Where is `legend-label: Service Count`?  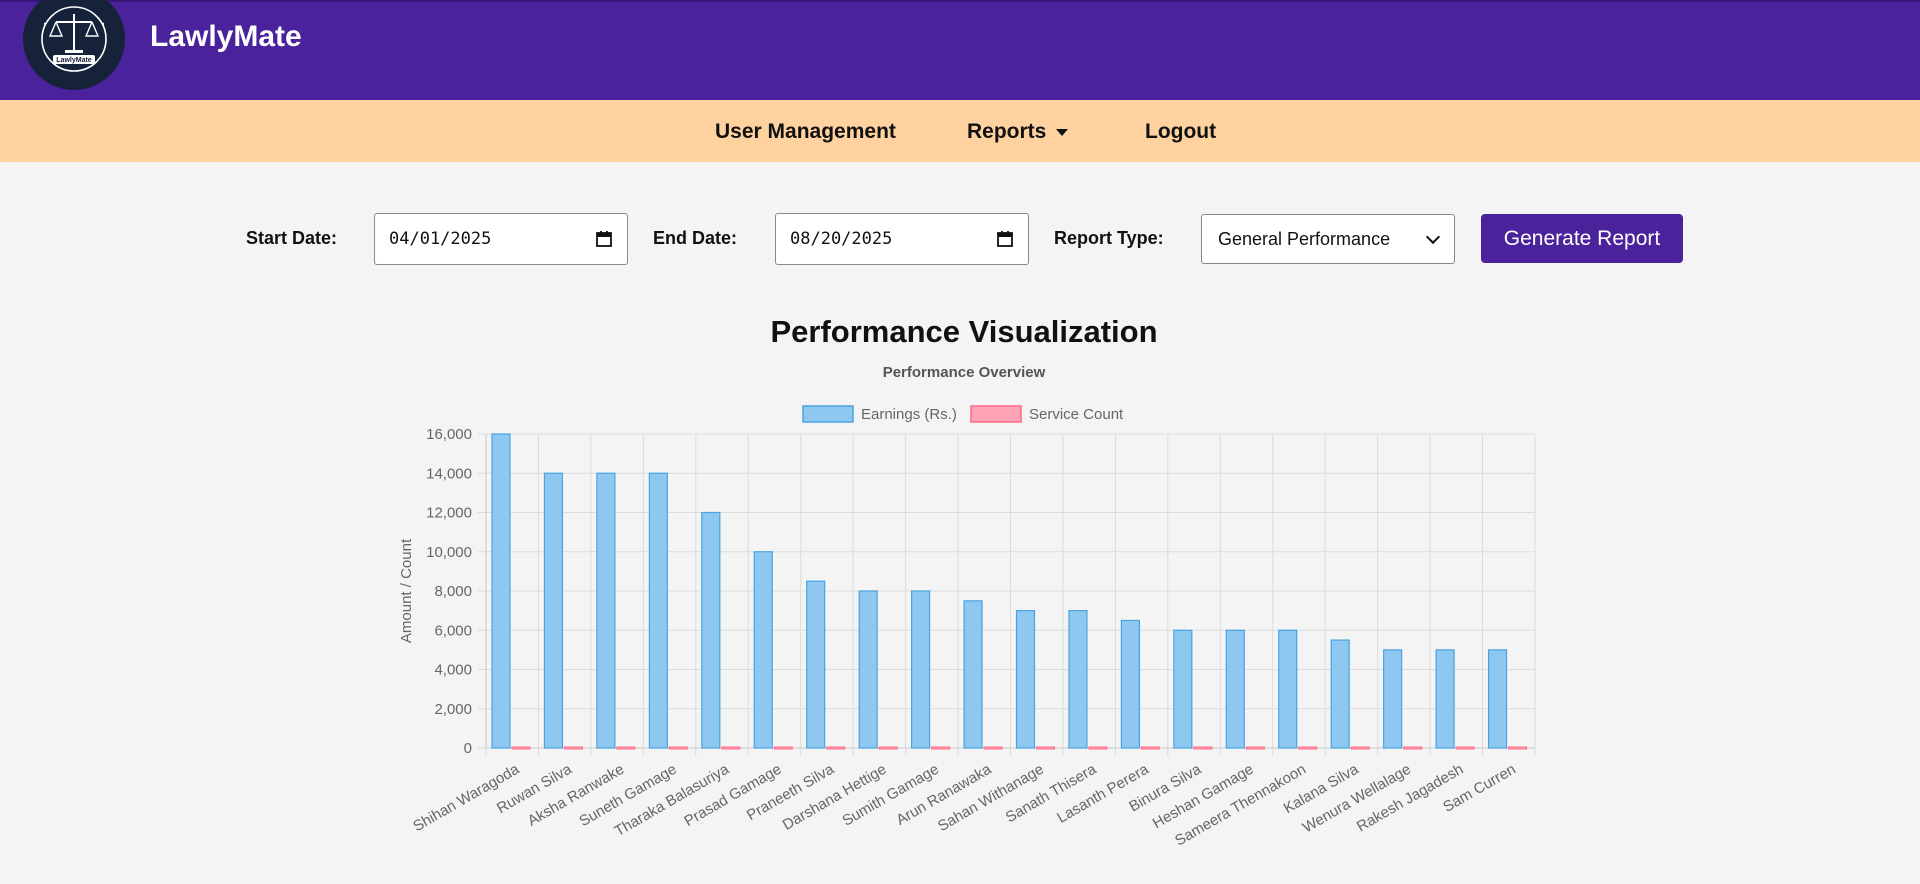
legend-label: Service Count is located at coordinates (1076, 414).